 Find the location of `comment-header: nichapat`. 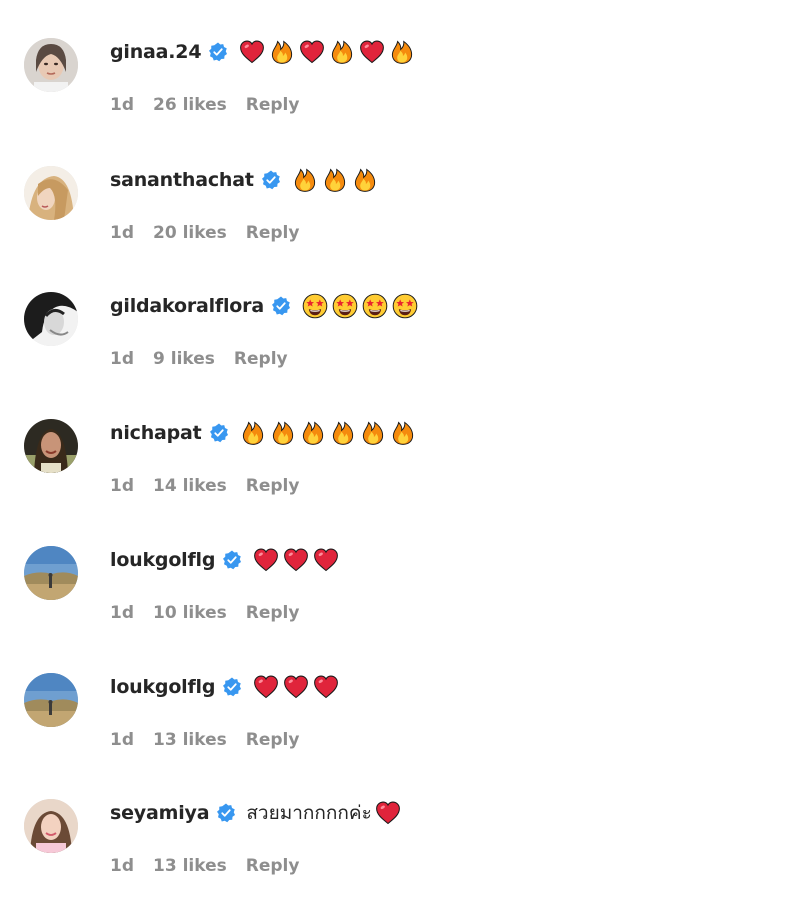

comment-header: nichapat is located at coordinates (264, 433).